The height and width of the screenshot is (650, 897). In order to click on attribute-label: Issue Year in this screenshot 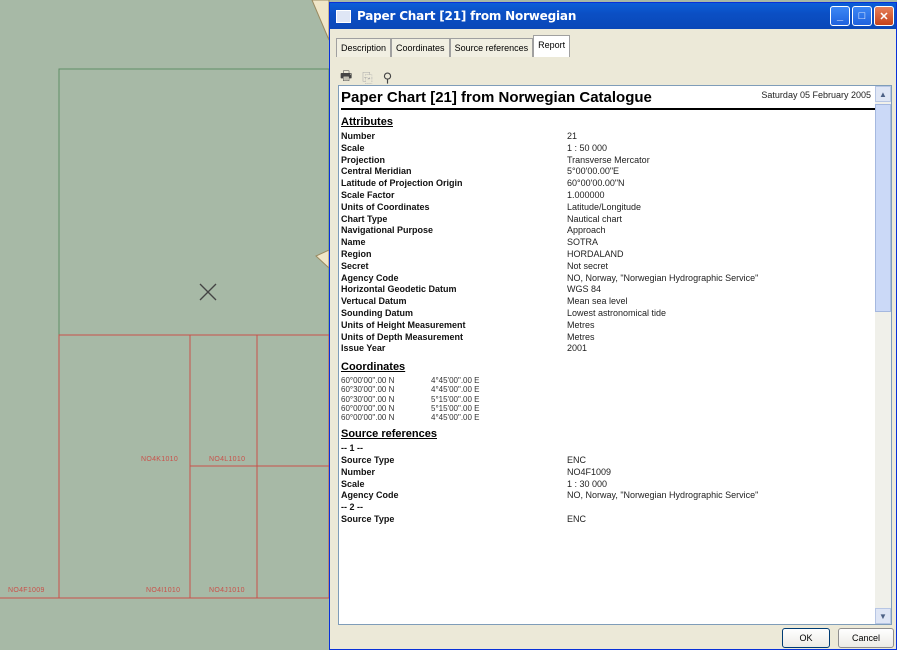, I will do `click(363, 348)`.